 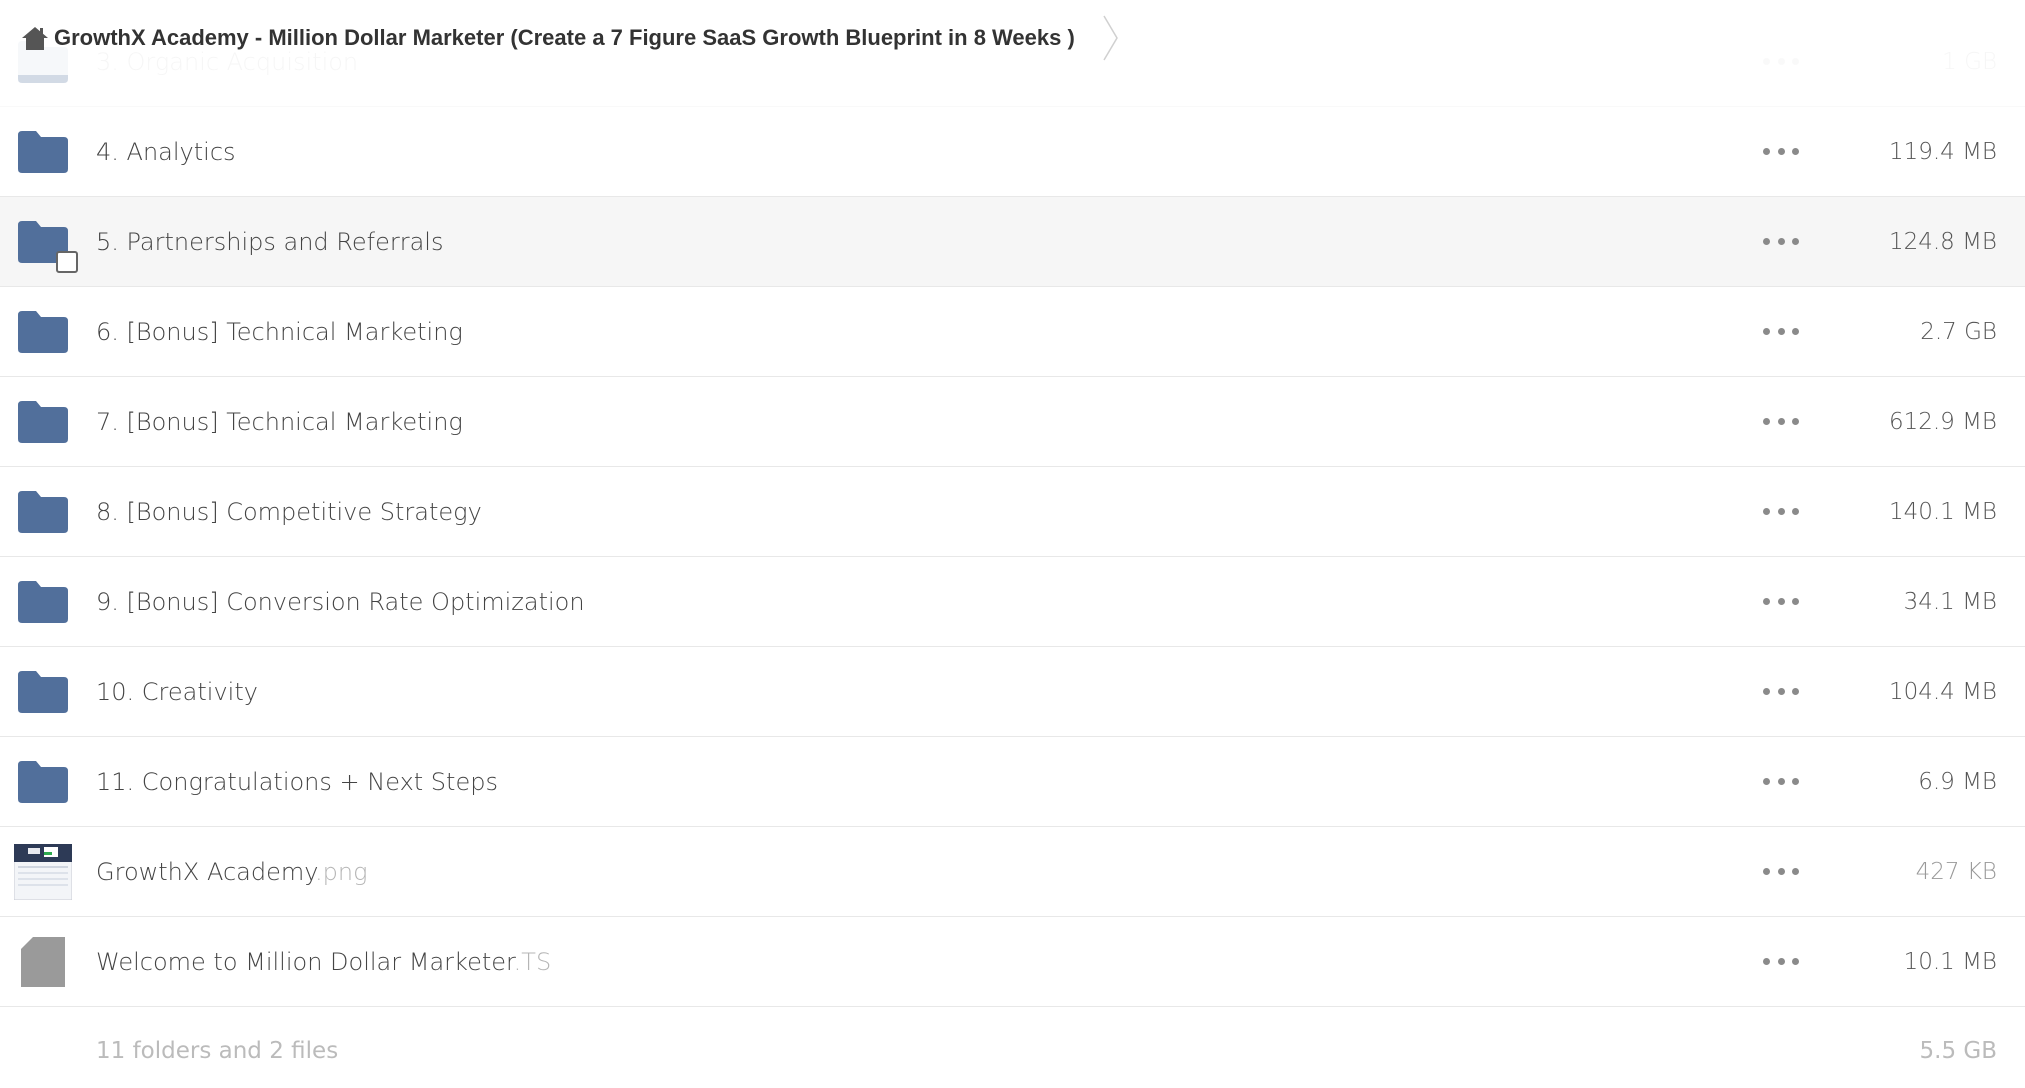 I want to click on item-name-base: 11. Congratulations + Next Steps, so click(x=297, y=781).